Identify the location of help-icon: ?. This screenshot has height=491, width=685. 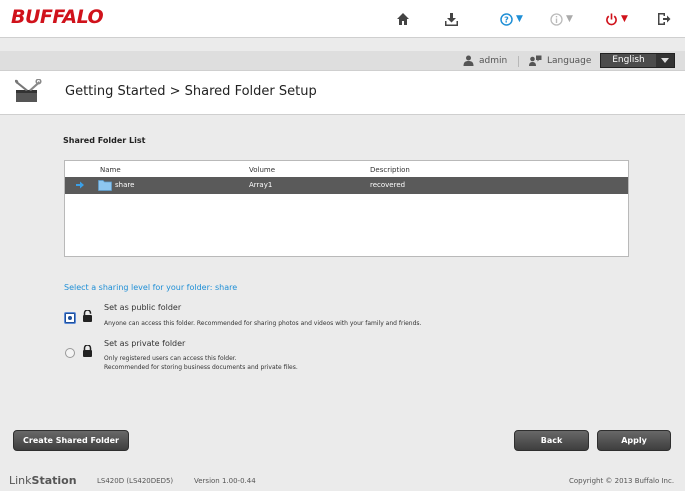
(506, 19).